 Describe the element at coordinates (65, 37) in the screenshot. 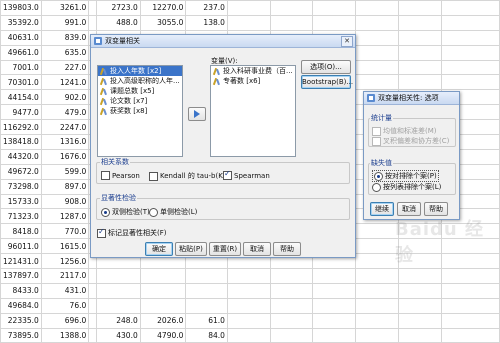

I see `sheet-cell: 839.0` at that location.